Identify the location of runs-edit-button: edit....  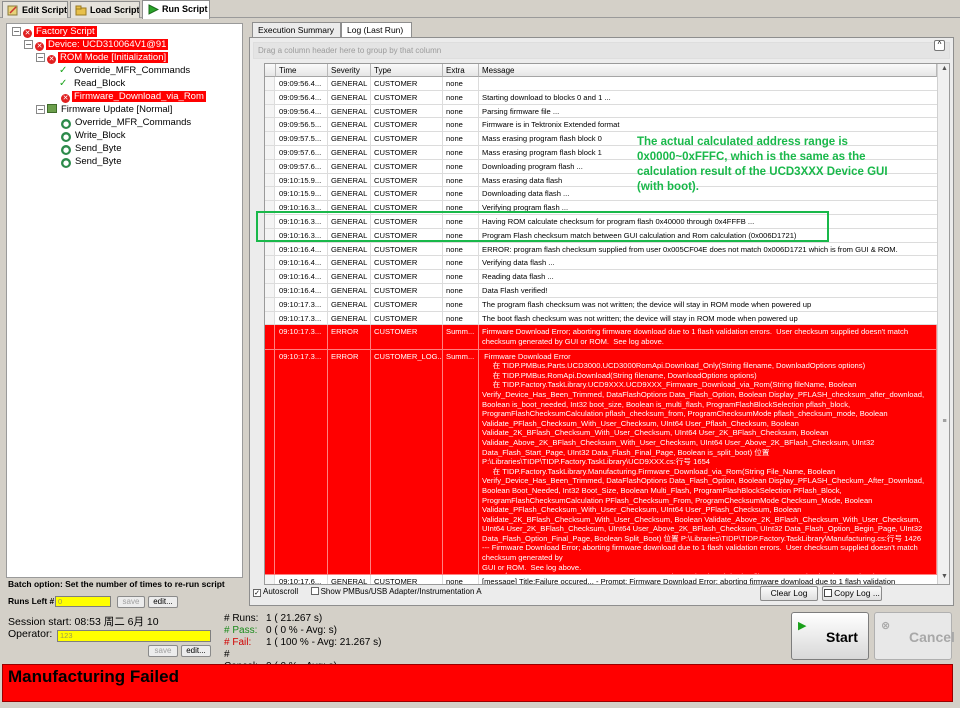
(163, 602).